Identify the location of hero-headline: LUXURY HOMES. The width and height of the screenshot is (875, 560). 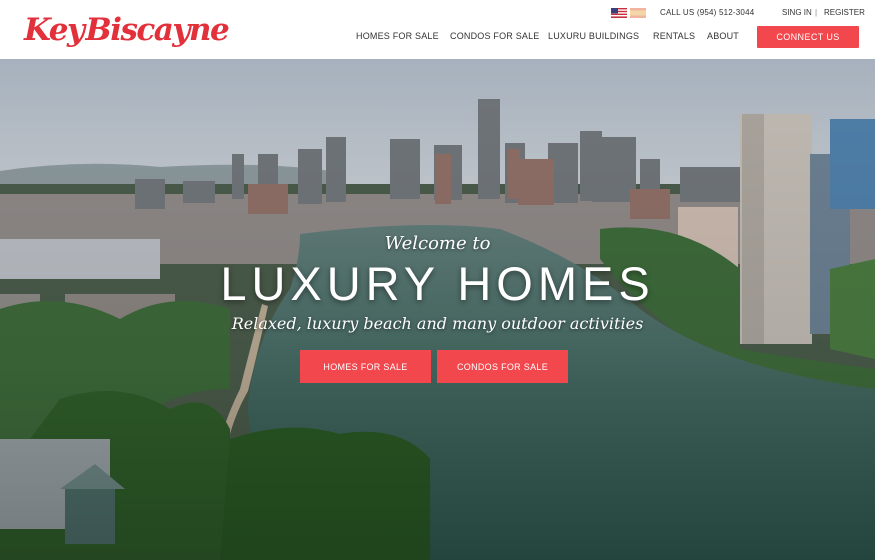
(437, 283).